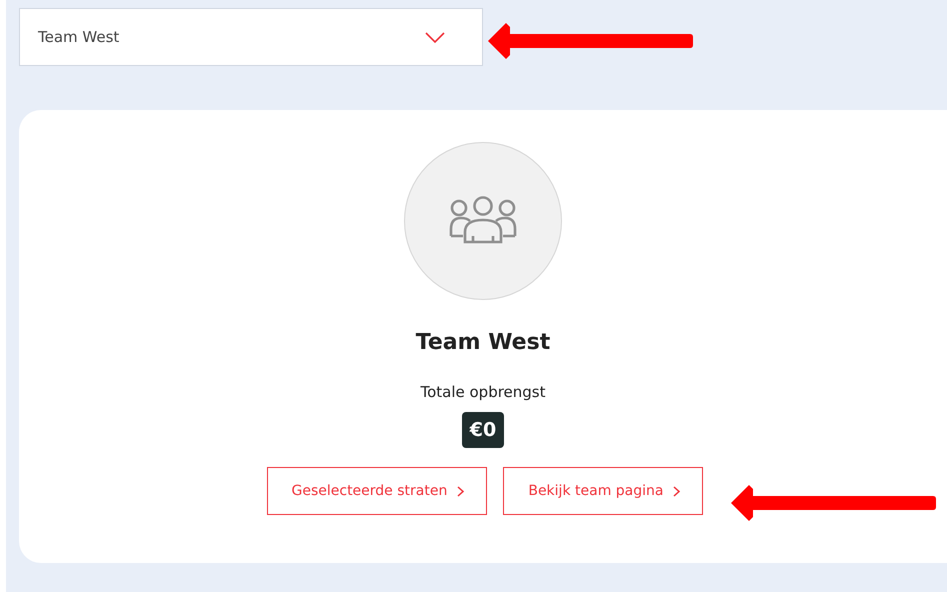  Describe the element at coordinates (251, 37) in the screenshot. I see `team-dropdown: Team West` at that location.